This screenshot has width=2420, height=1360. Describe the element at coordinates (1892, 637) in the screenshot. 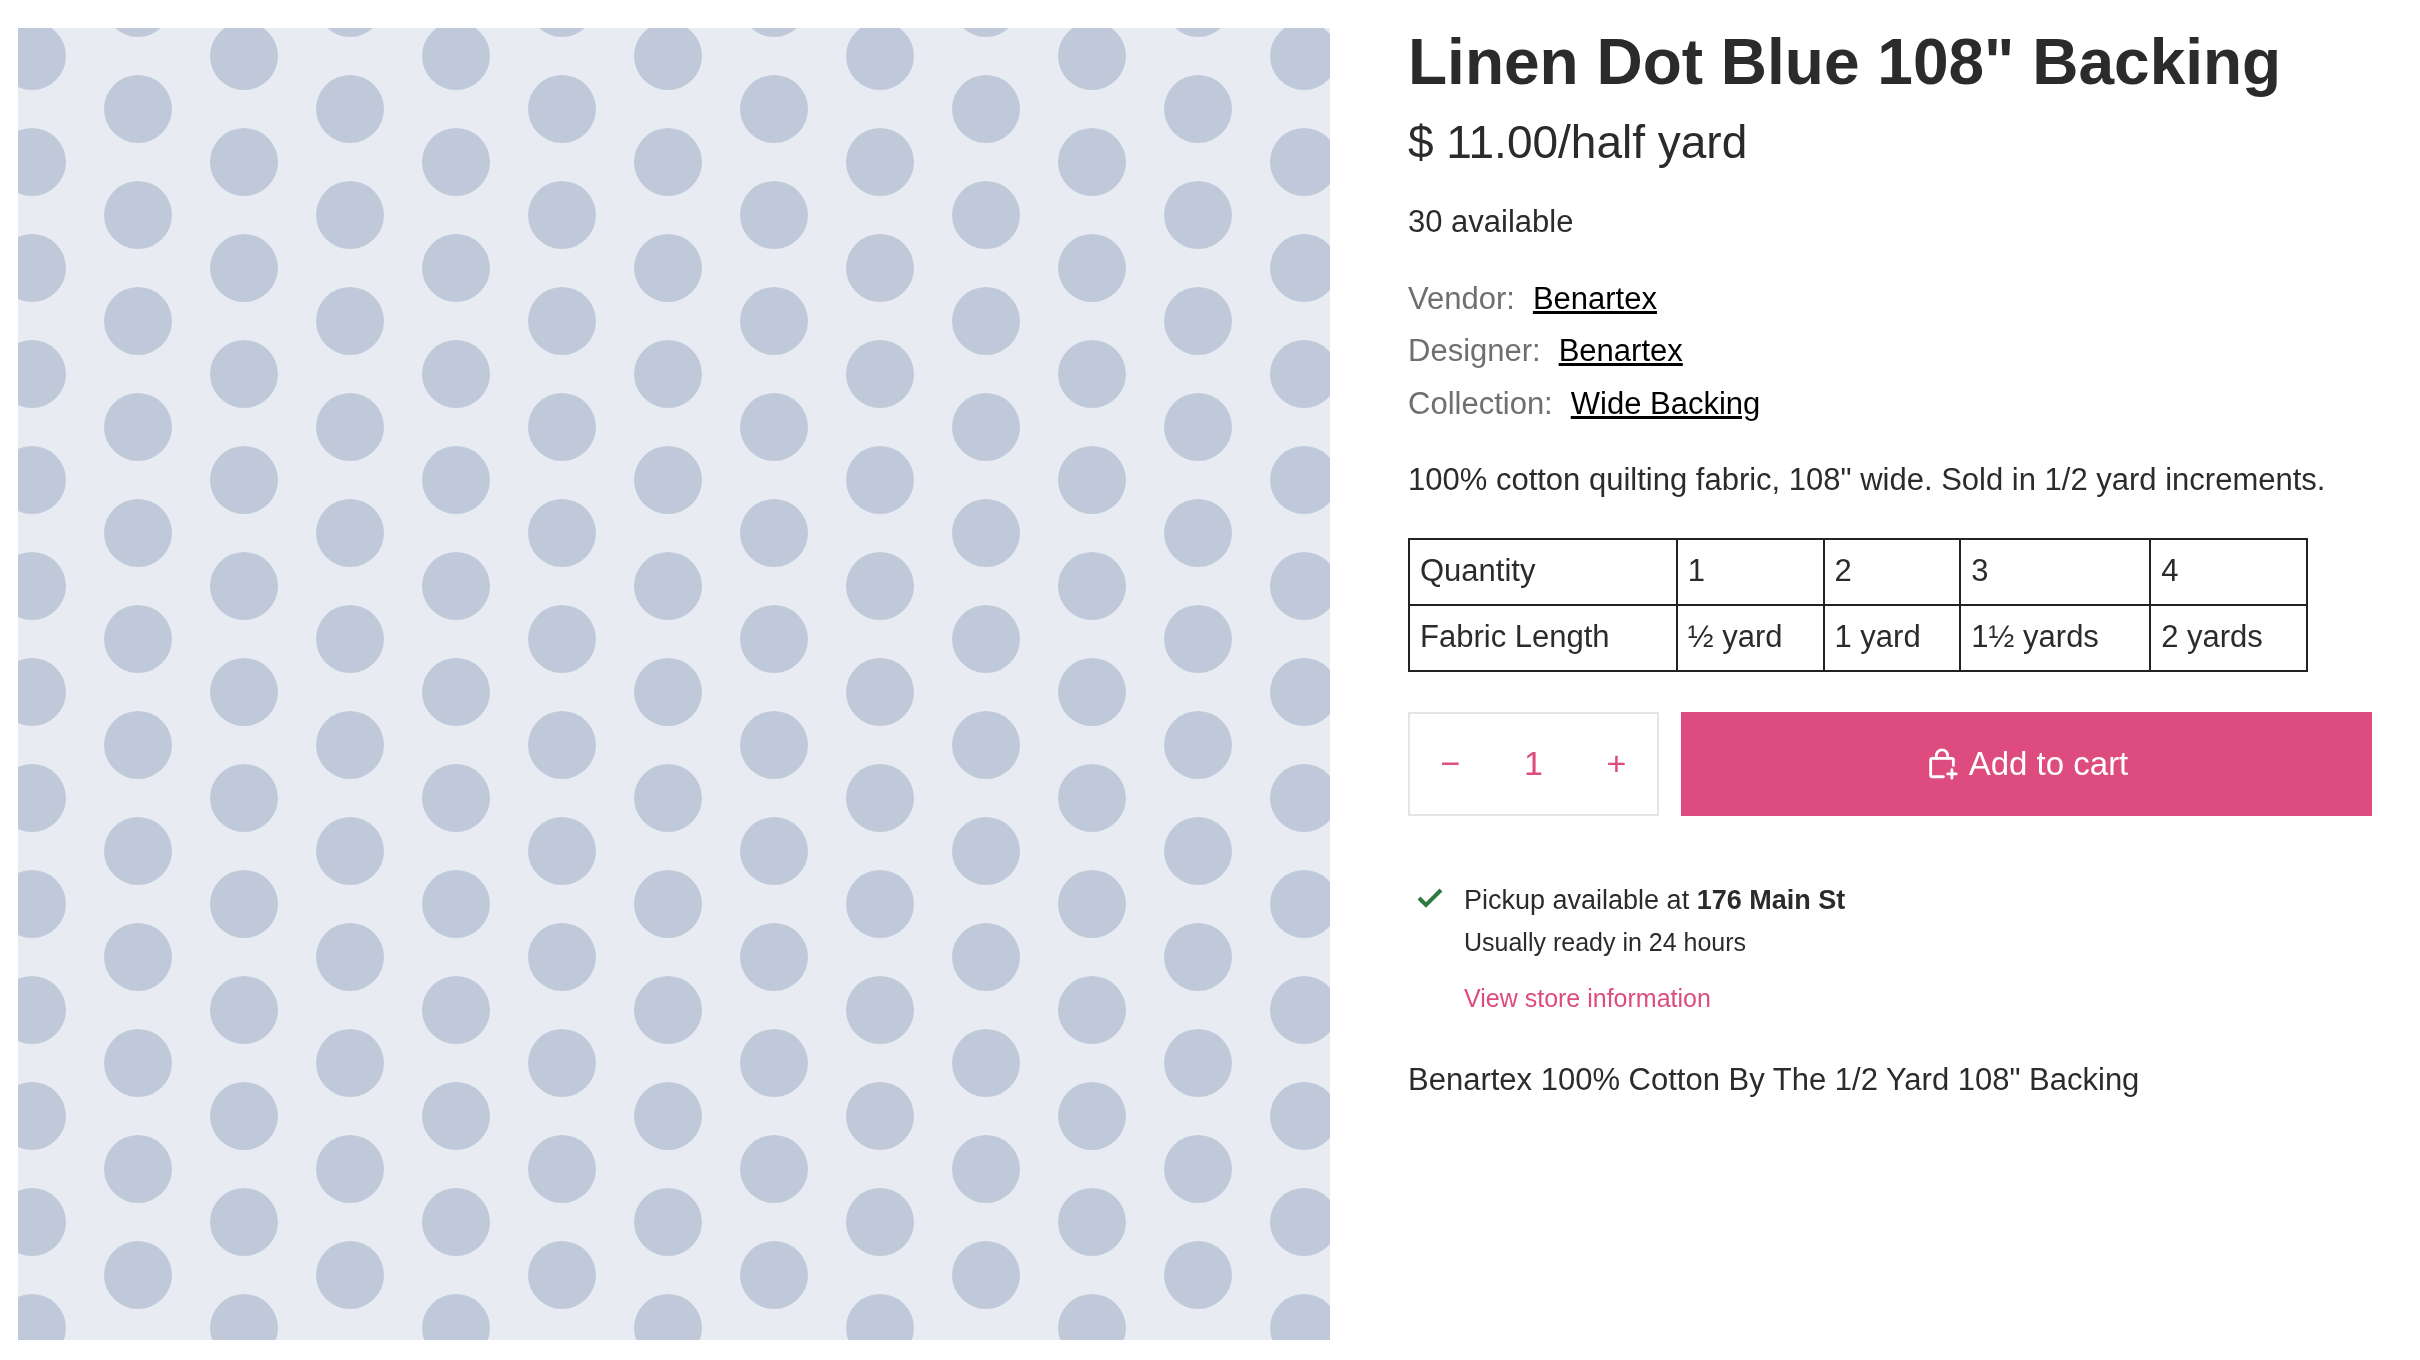

I see `table-cell: 1 yard` at that location.